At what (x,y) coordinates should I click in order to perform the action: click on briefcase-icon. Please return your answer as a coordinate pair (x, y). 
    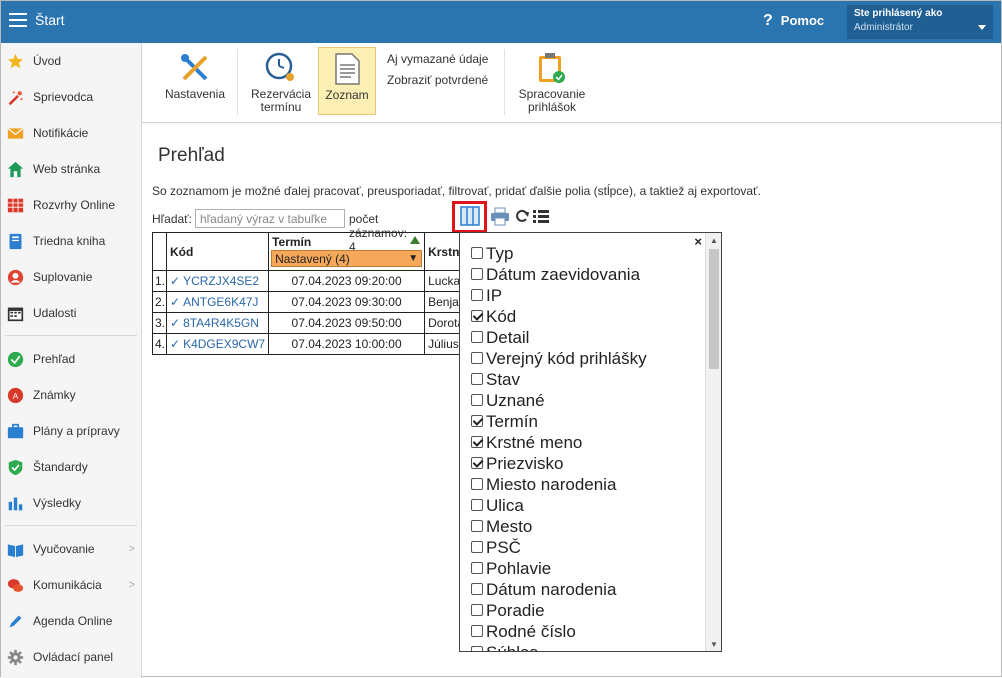
    Looking at the image, I should click on (15, 431).